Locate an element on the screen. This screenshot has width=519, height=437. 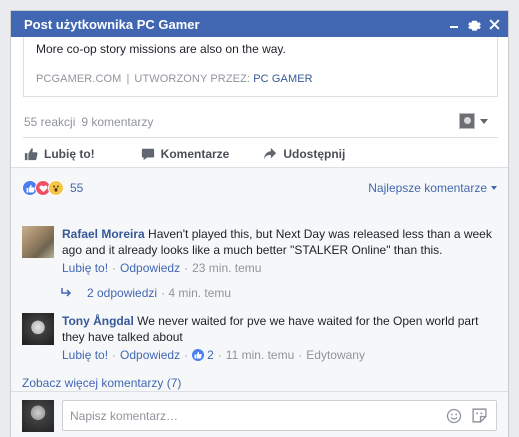
source-domain: PCGAMER.COM is located at coordinates (79, 79).